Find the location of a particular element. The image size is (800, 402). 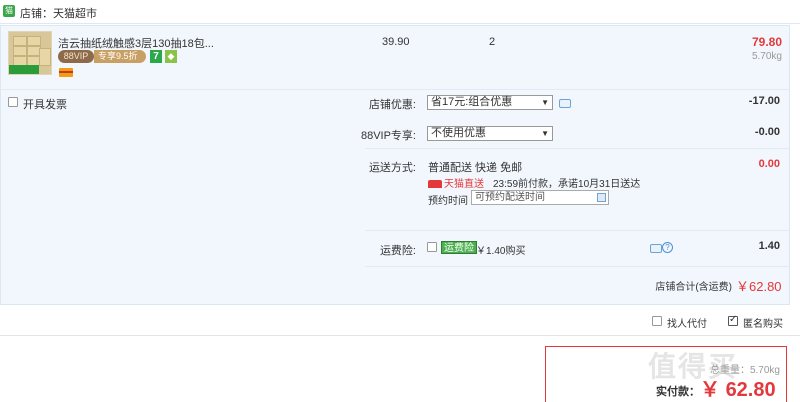

shop-discount-select: 省17元:组合优惠 ▼ is located at coordinates (490, 102).